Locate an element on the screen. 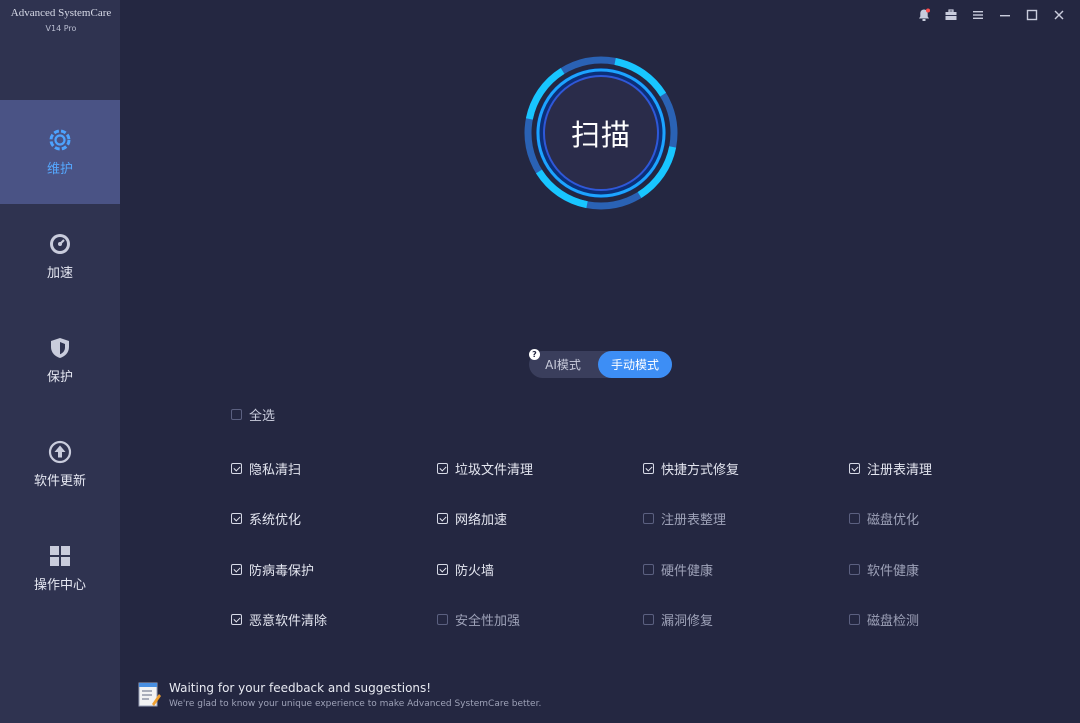 Image resolution: width=1080 pixels, height=723 pixels. maintenance-icon is located at coordinates (60, 140).